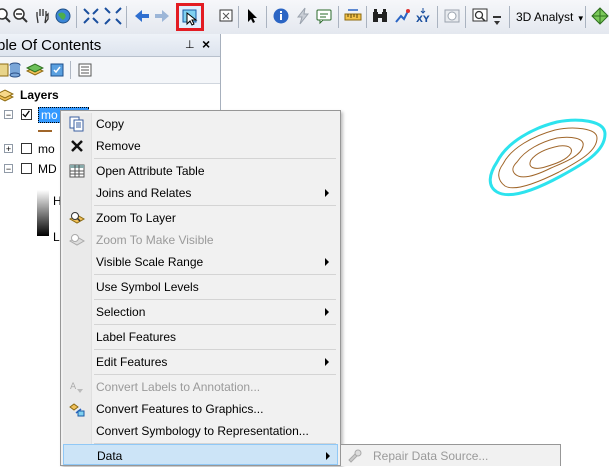 This screenshot has height=467, width=609. I want to click on menu-item-data: Data, so click(200, 454).